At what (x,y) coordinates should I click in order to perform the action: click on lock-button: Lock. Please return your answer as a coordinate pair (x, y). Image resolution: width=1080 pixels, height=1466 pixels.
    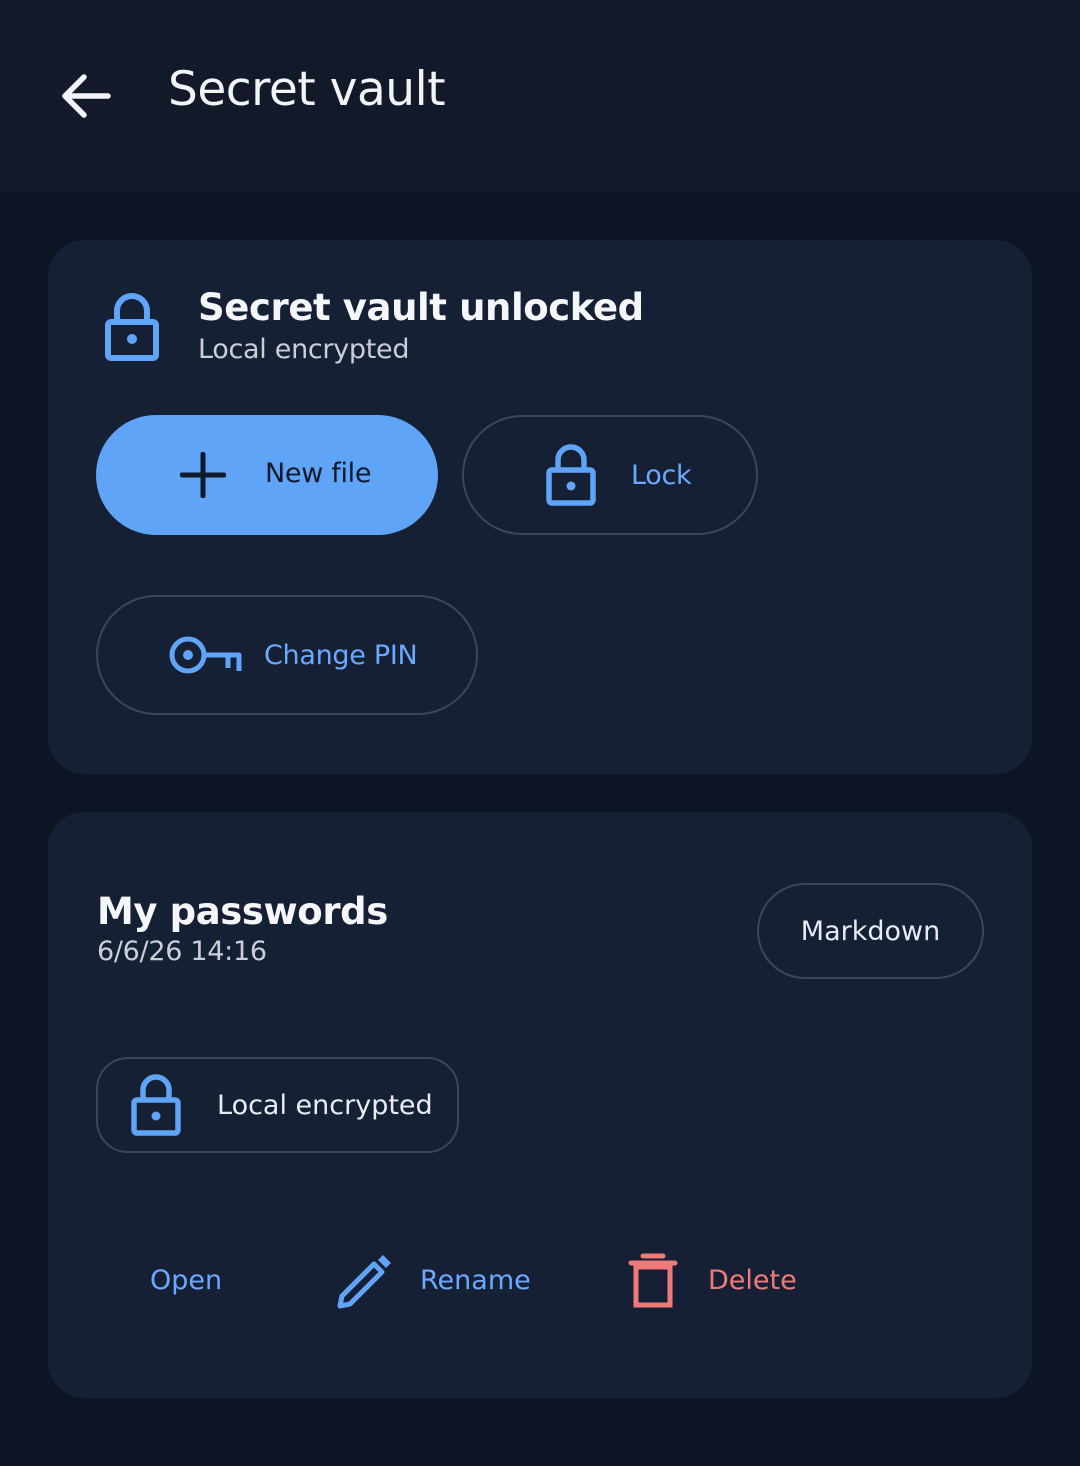
    Looking at the image, I should click on (610, 475).